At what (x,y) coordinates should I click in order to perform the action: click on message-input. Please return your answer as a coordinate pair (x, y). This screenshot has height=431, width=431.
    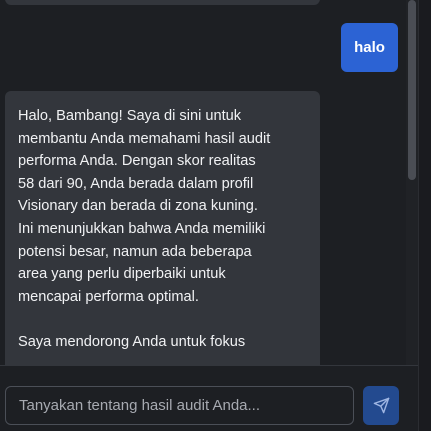
    Looking at the image, I should click on (179, 405).